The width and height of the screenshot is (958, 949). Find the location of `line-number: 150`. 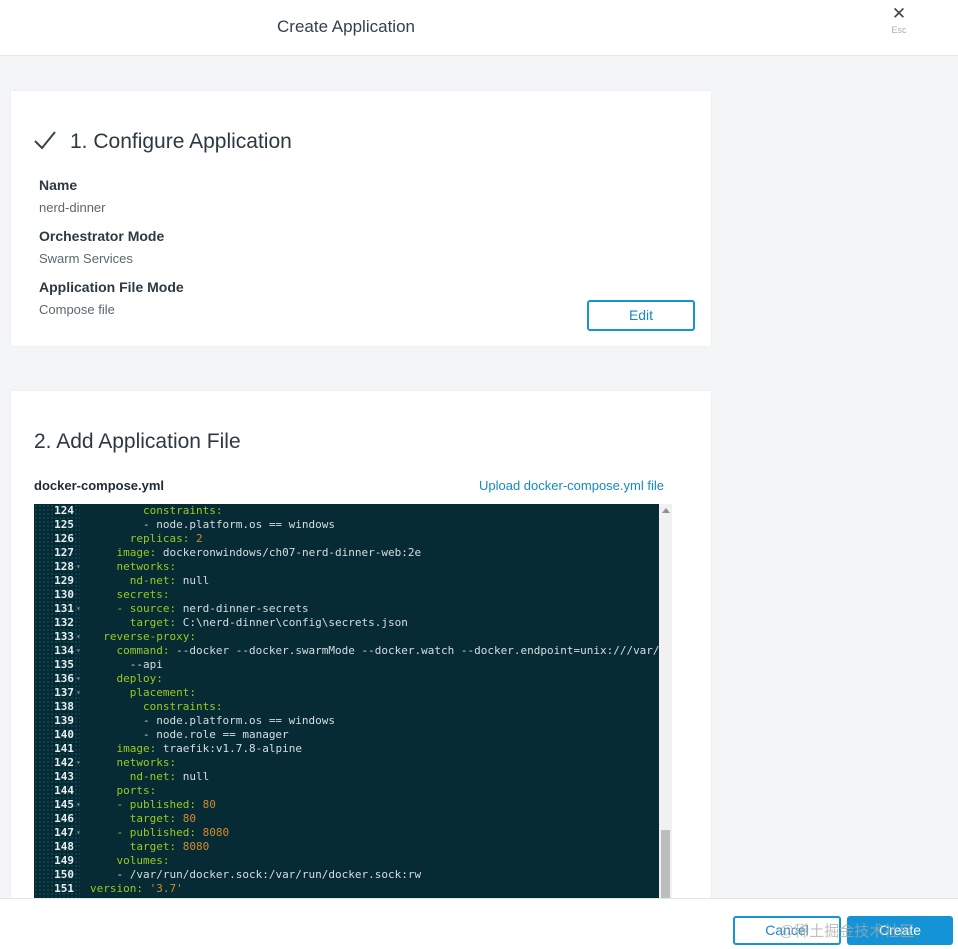

line-number: 150 is located at coordinates (64, 874).